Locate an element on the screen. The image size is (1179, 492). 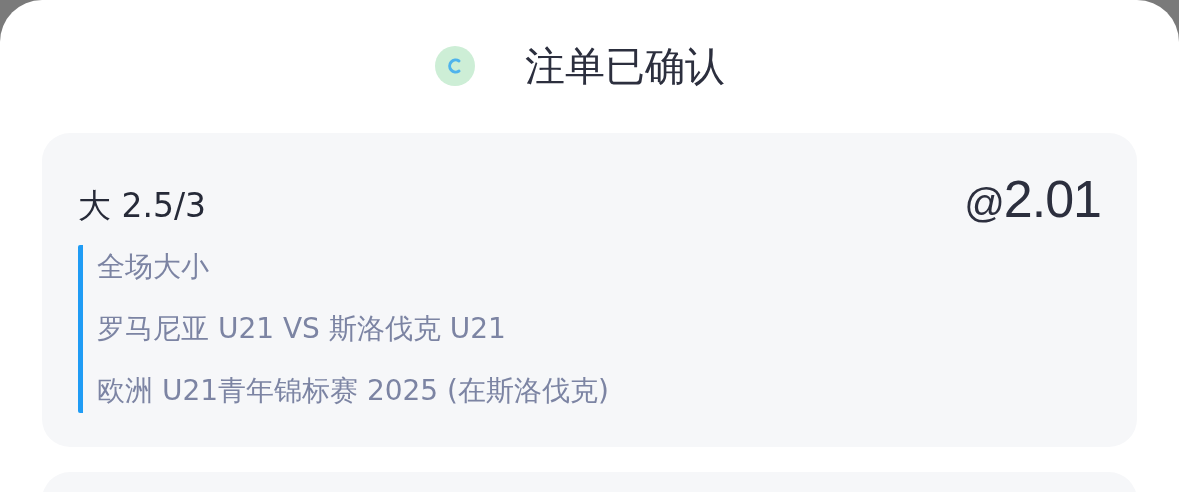
bet-selection: 大 2.5/3 is located at coordinates (142, 206).